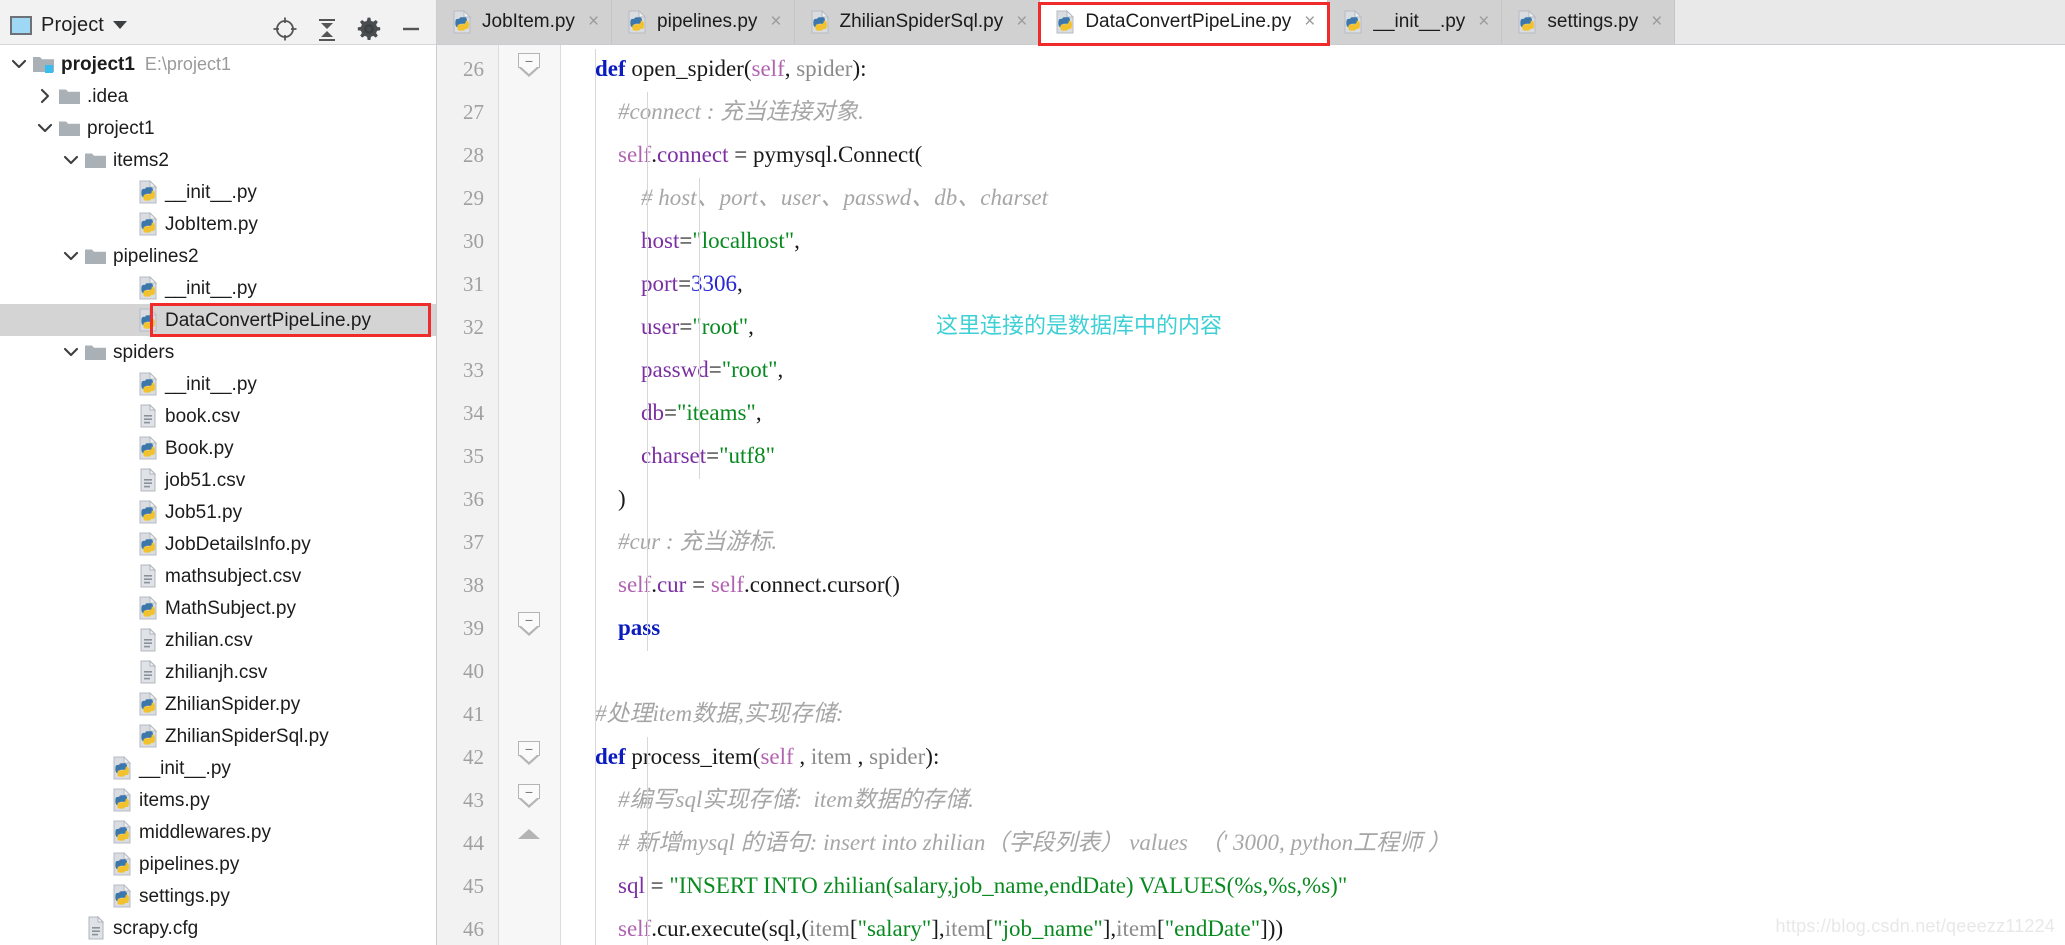 Image resolution: width=2065 pixels, height=945 pixels. Describe the element at coordinates (218, 96) in the screenshot. I see `tree-item-idea: .idea` at that location.